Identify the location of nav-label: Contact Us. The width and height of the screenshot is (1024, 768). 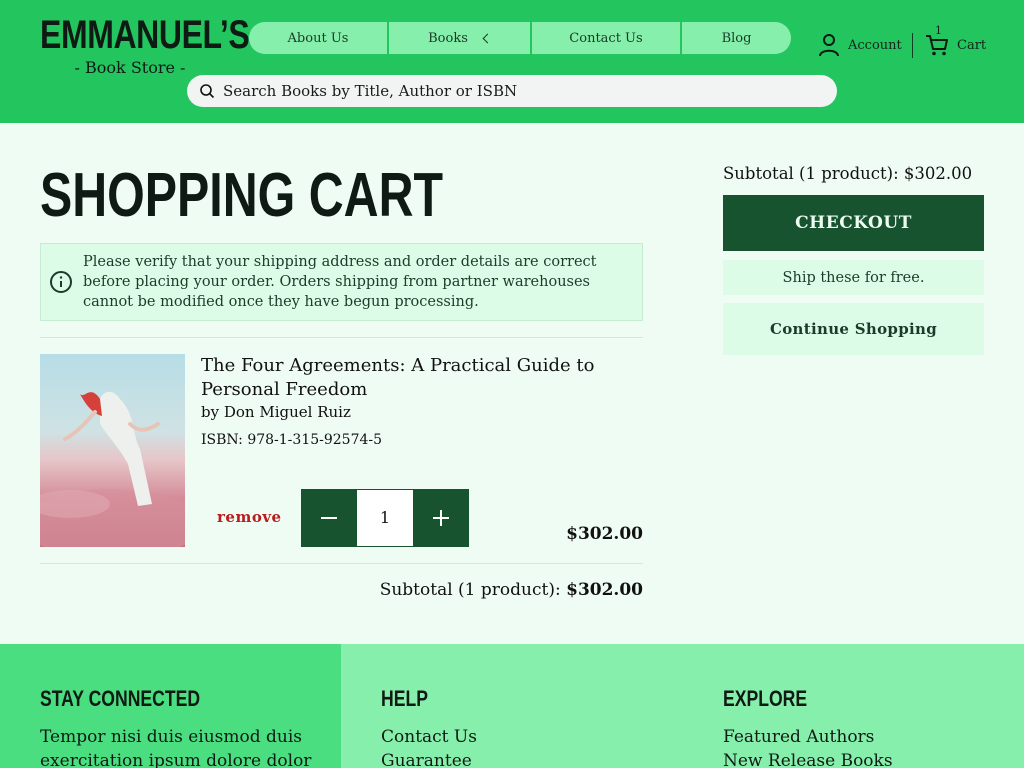
(606, 38).